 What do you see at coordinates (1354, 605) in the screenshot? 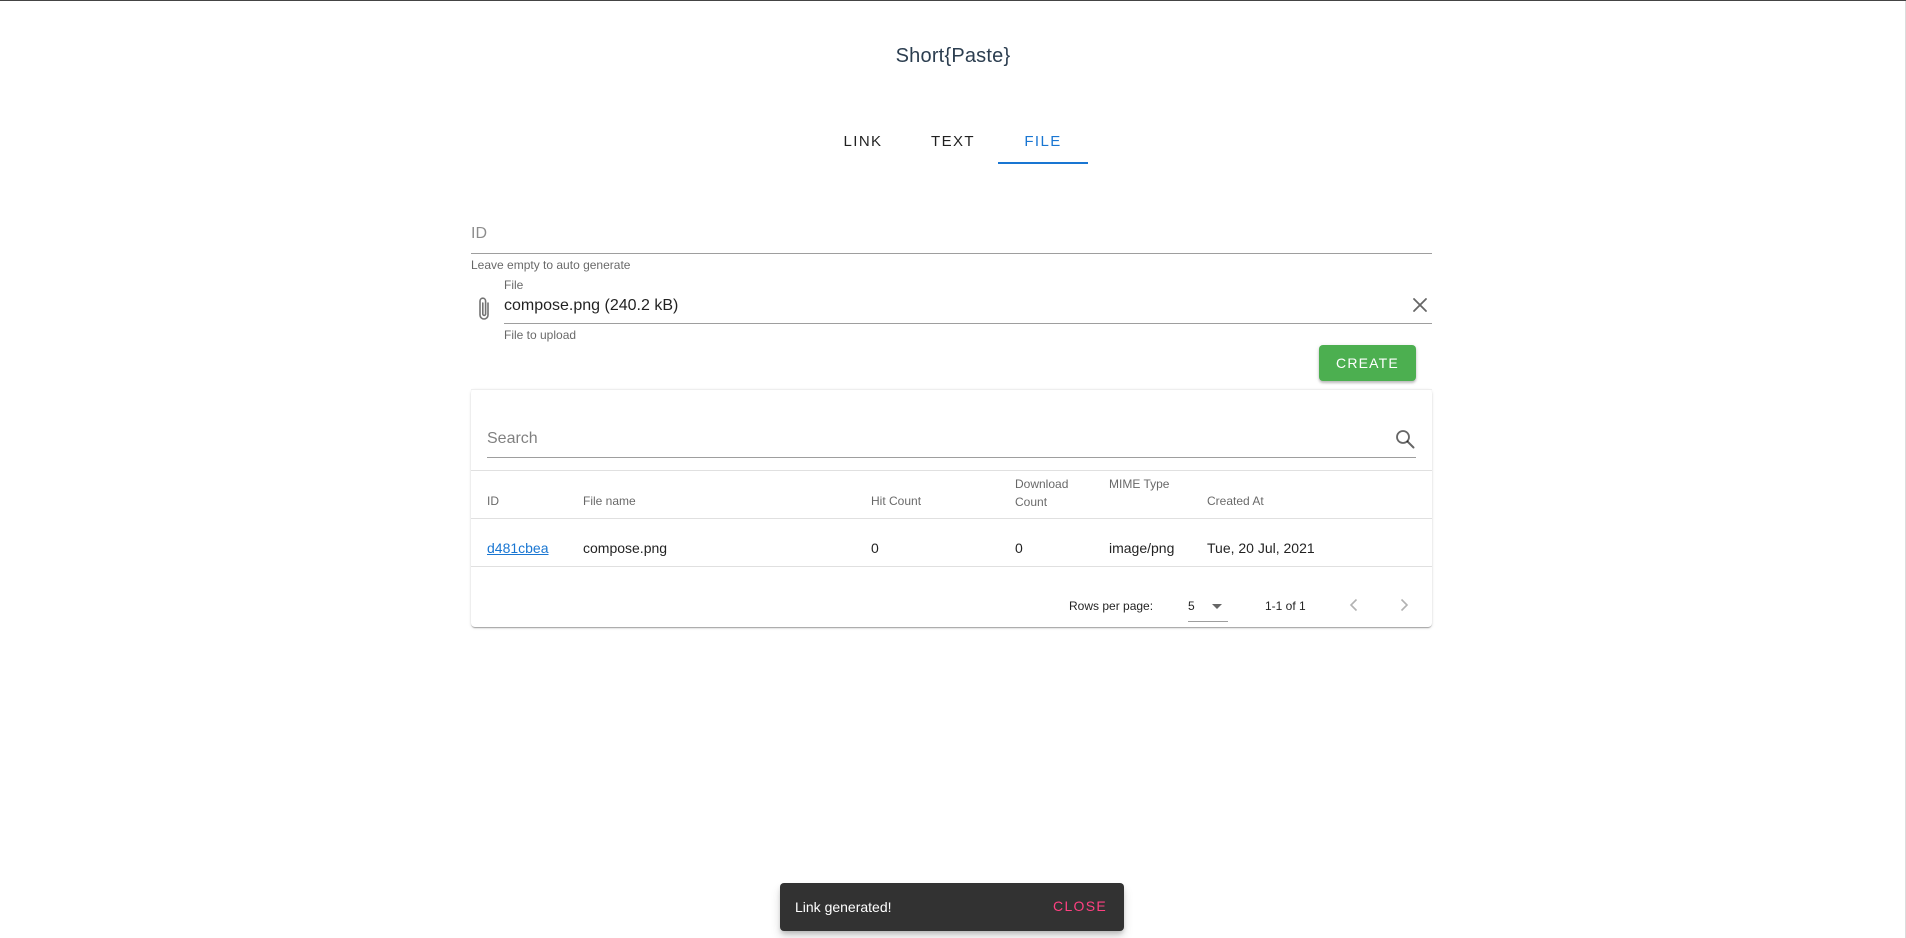
I see `chevron-left-icon` at bounding box center [1354, 605].